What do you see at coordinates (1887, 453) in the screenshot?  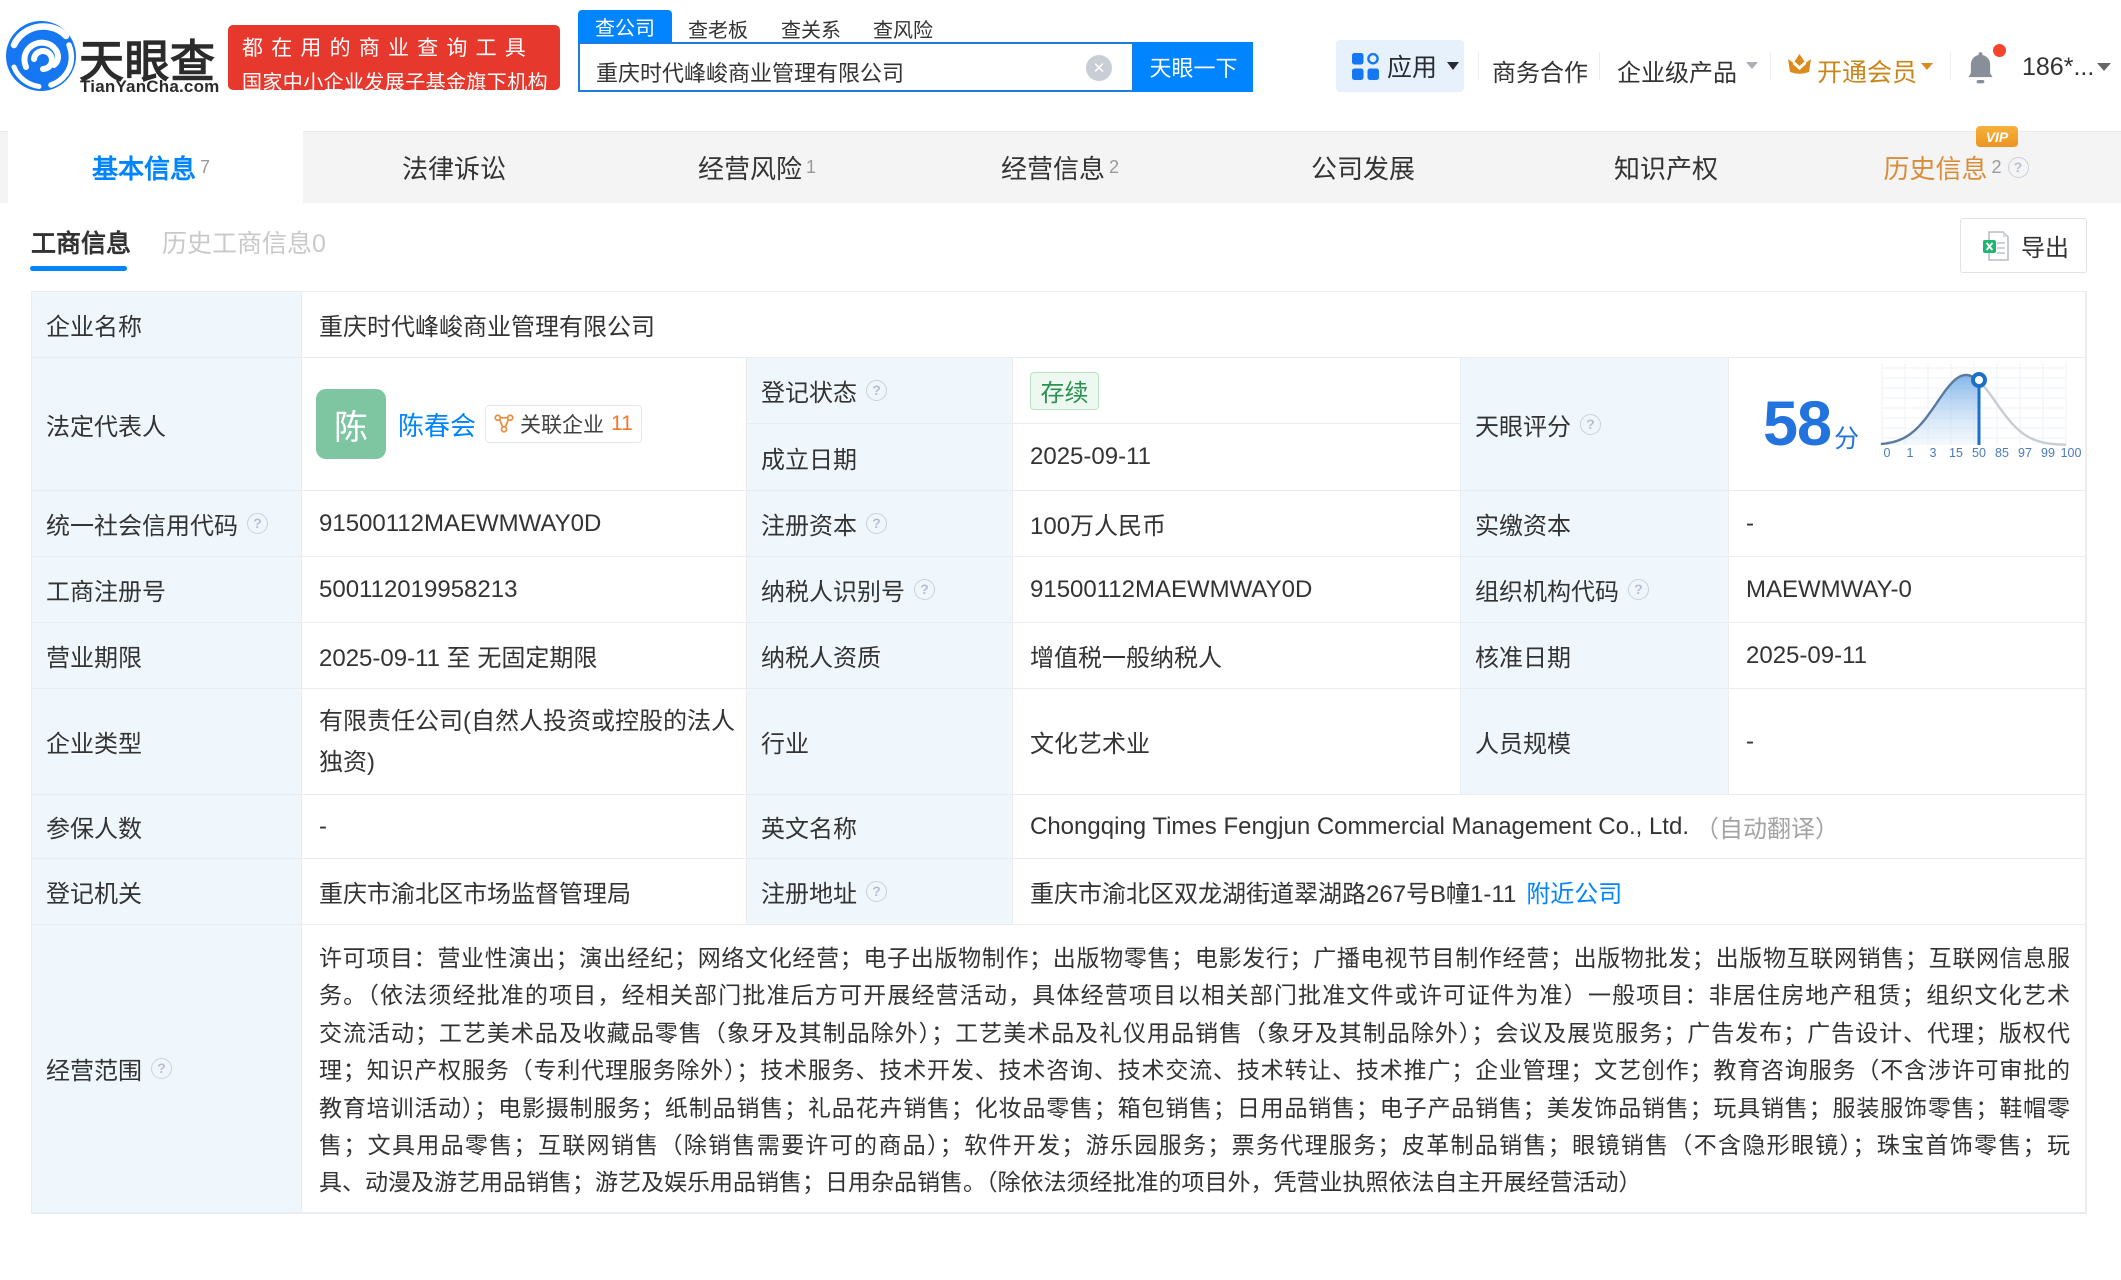 I see `svg-text: 0` at bounding box center [1887, 453].